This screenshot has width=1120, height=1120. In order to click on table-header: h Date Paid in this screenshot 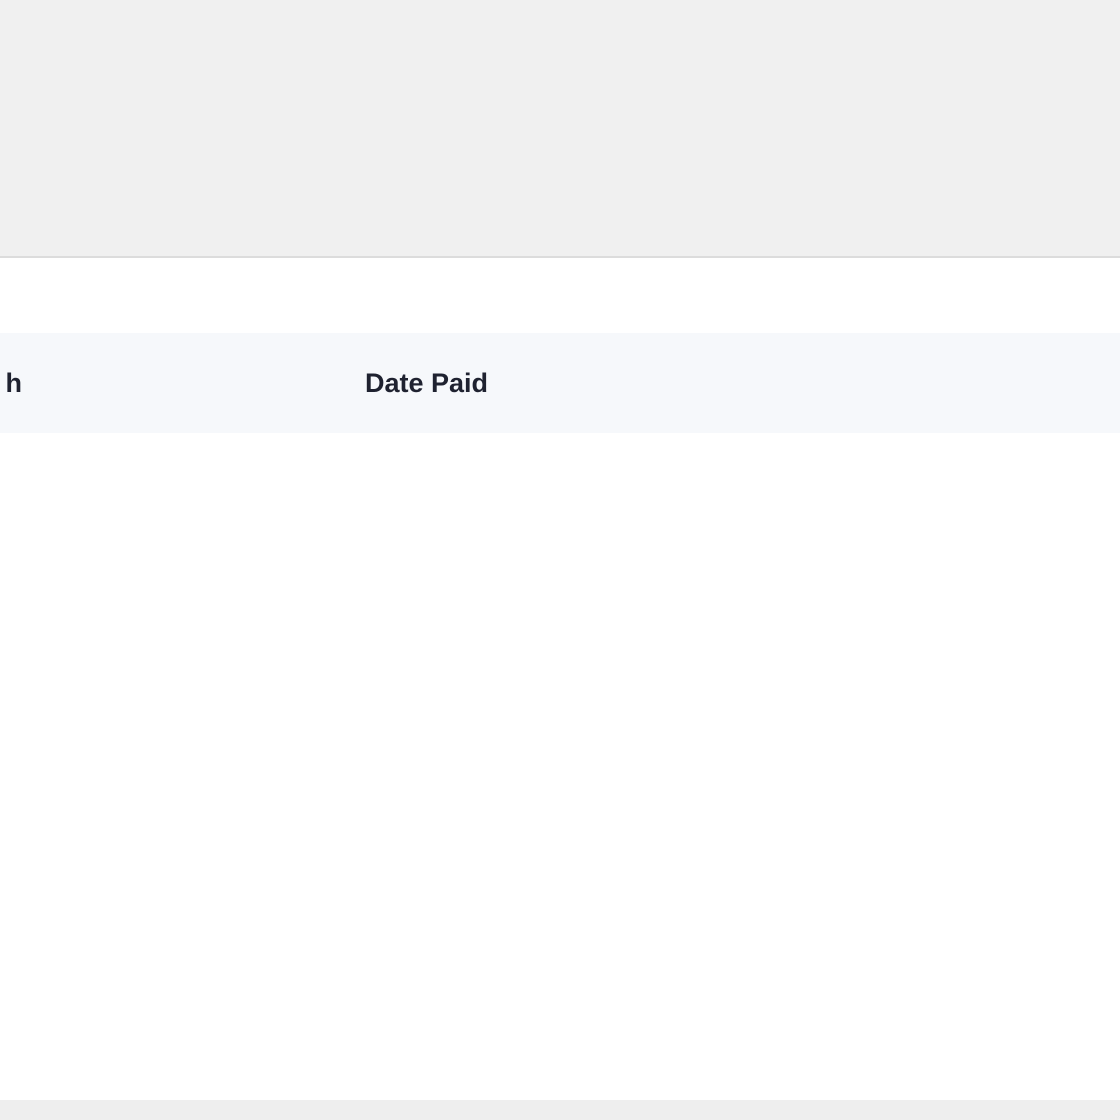, I will do `click(560, 383)`.